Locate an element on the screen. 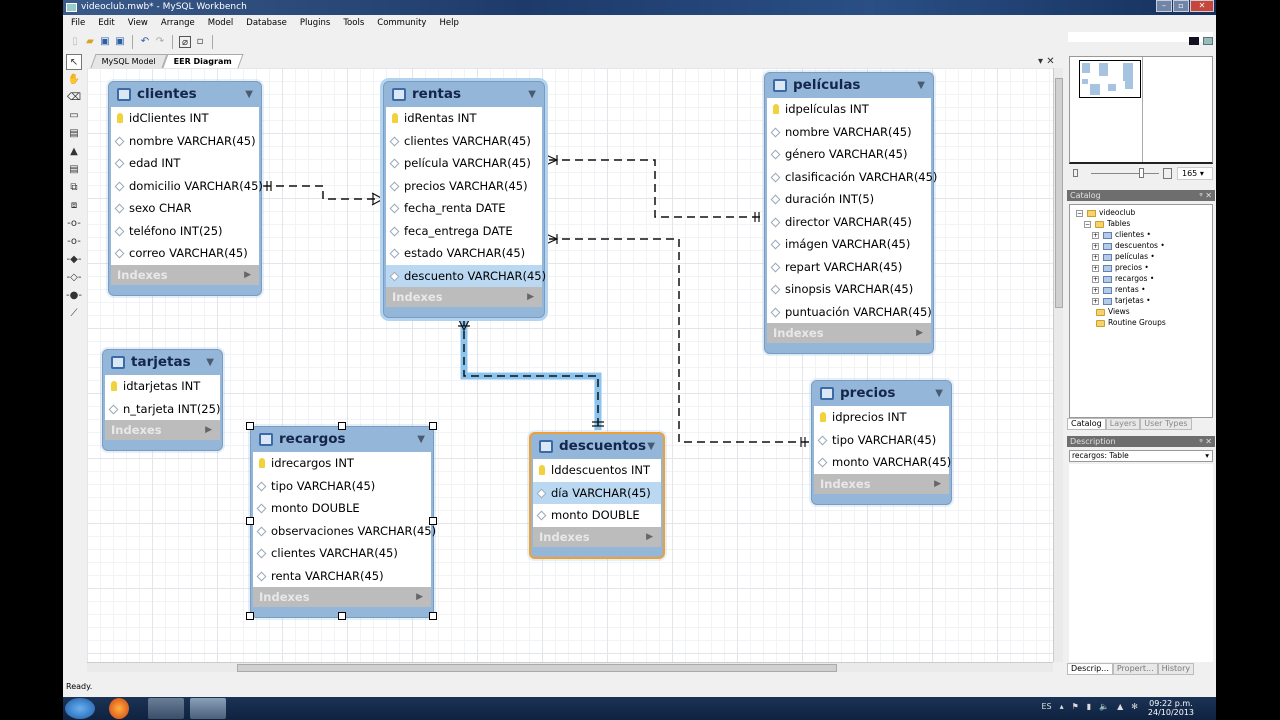  column-row: idpelículas INT is located at coordinates (849, 109).